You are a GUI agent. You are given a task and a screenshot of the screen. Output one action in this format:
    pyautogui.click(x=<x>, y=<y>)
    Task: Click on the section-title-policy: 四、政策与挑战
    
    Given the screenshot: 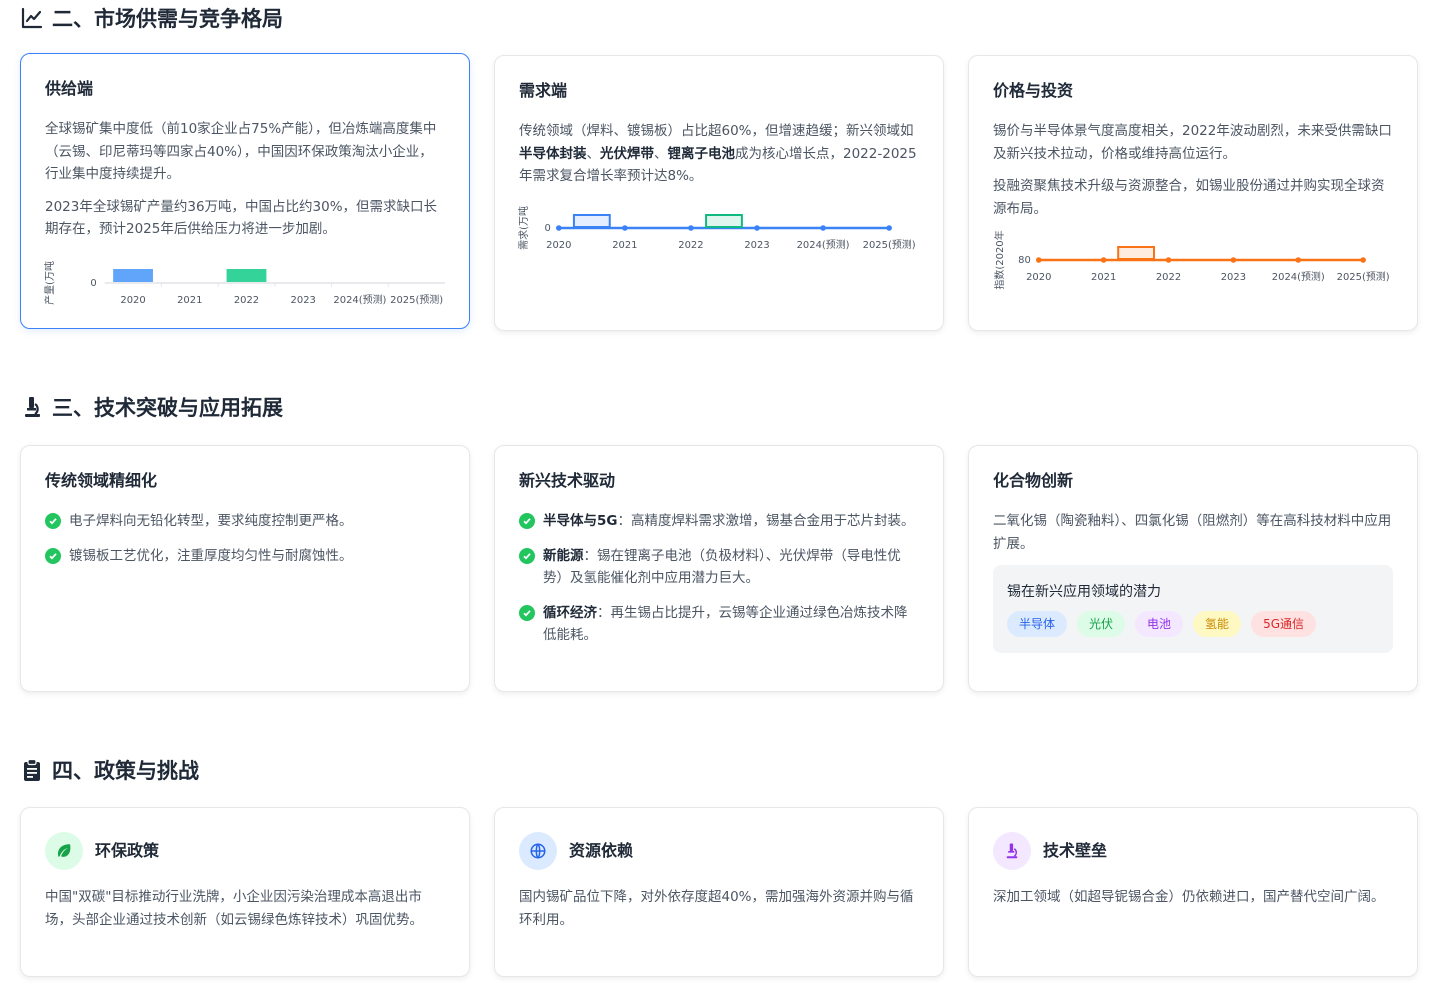 What is the action you would take?
    pyautogui.click(x=109, y=770)
    